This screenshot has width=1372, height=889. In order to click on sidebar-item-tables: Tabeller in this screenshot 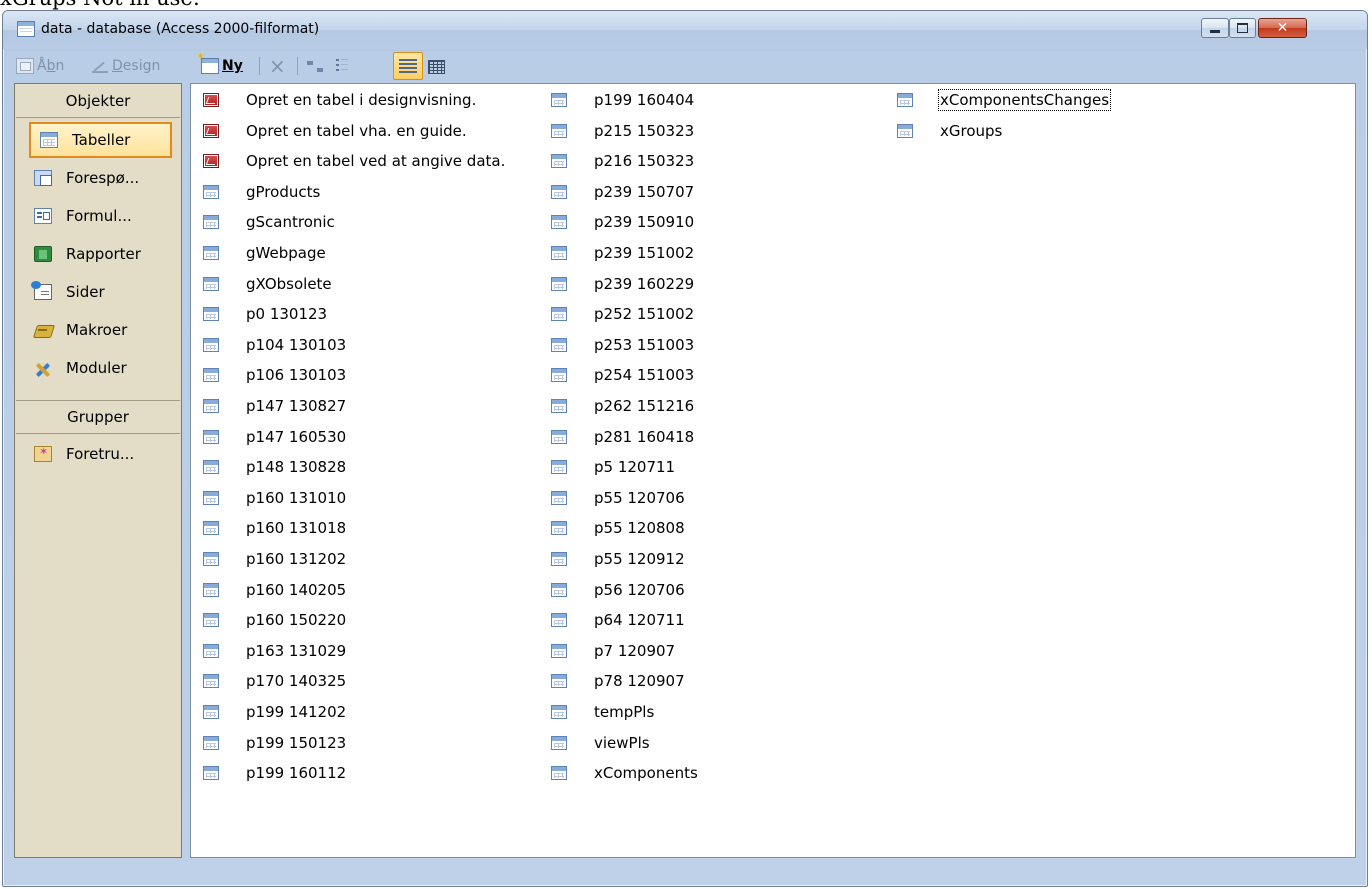, I will do `click(100, 140)`.